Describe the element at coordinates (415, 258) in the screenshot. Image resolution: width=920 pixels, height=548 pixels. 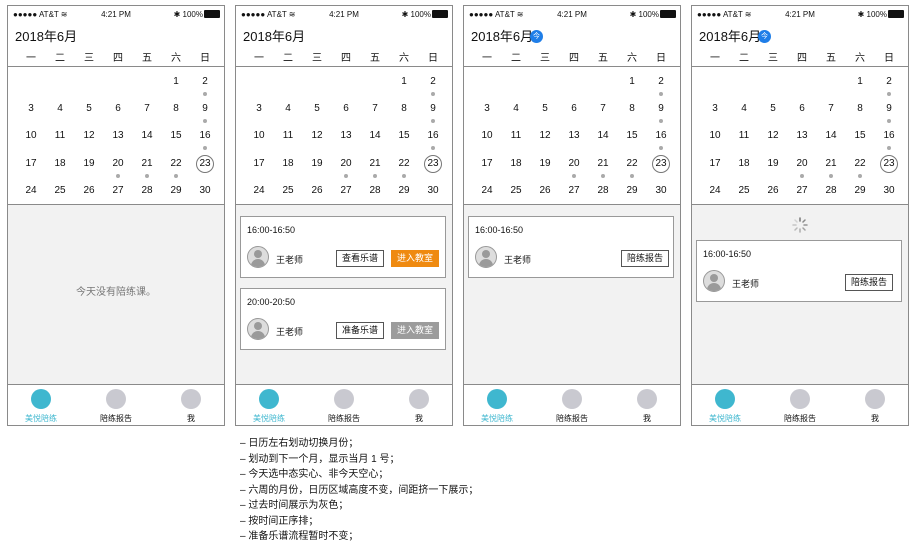
I see `enter-classroom-button: 进入教室` at that location.